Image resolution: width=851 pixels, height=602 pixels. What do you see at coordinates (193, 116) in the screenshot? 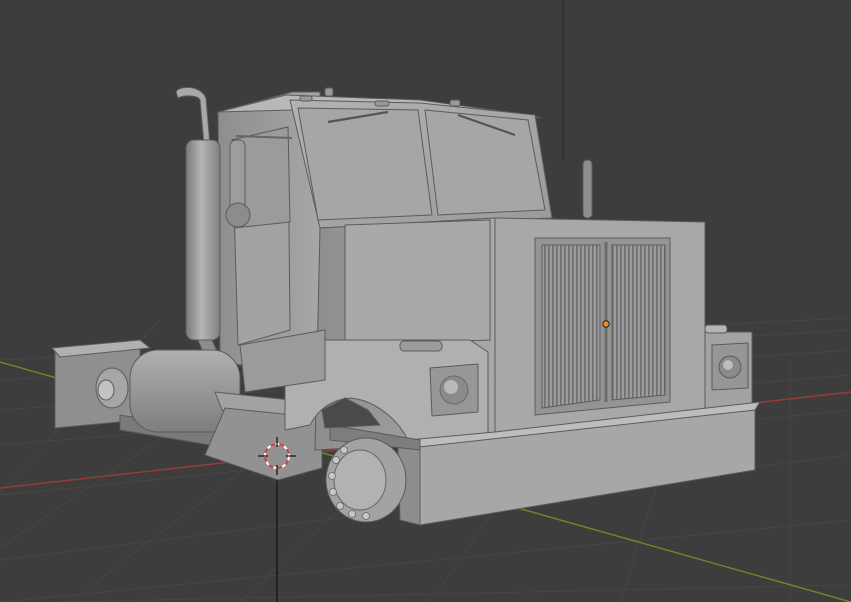
I see `exhaust-pipe` at bounding box center [193, 116].